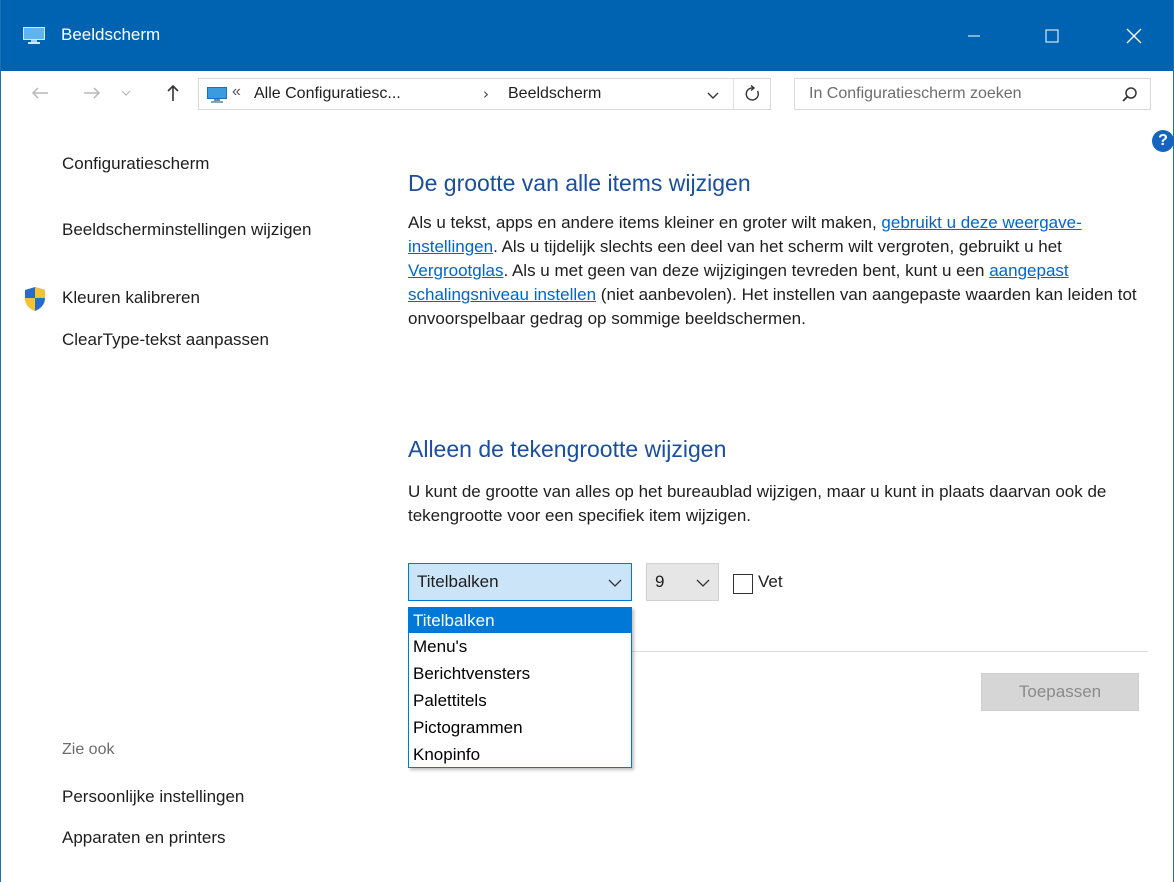 The height and width of the screenshot is (882, 1174). Describe the element at coordinates (520, 754) in the screenshot. I see `dropdown-option: Knopinfo` at that location.